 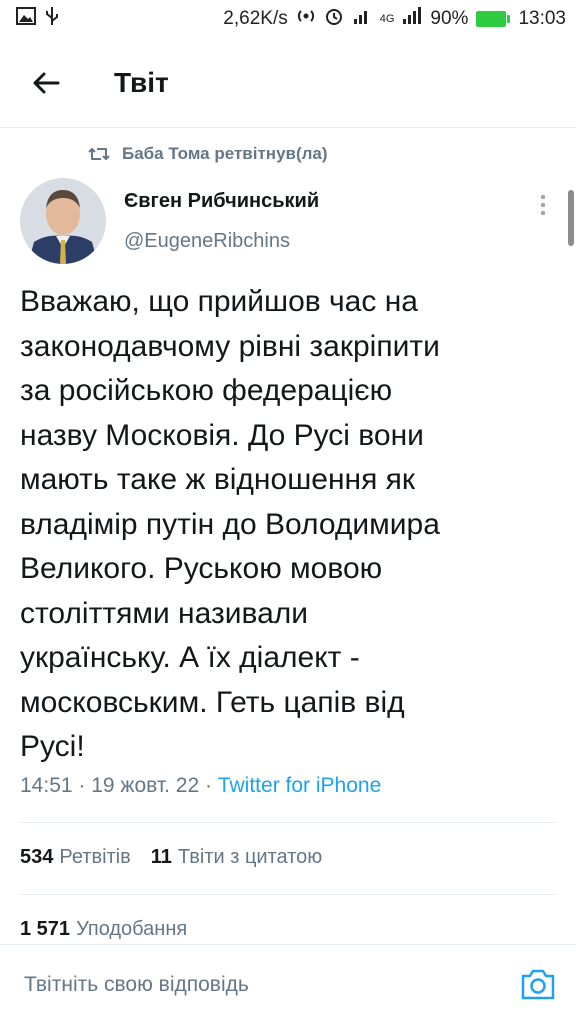 I want to click on back-button, so click(x=46, y=83).